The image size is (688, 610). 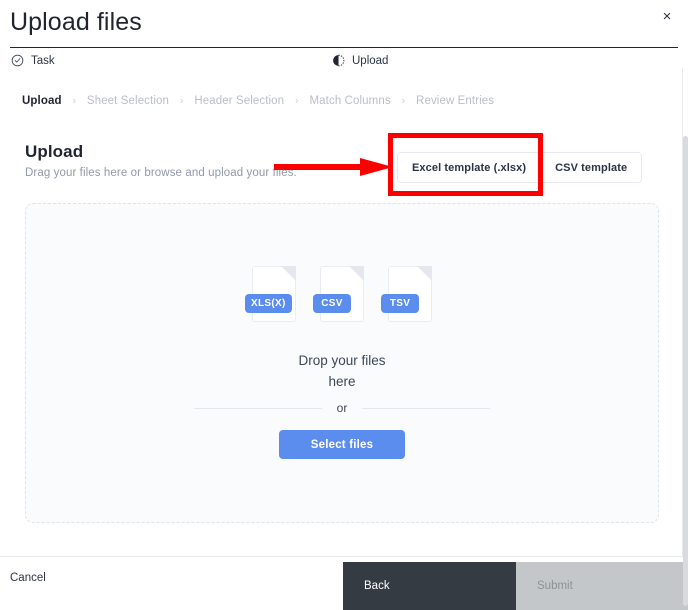 I want to click on drop-instruction-line-1: Drop your files, so click(x=342, y=360).